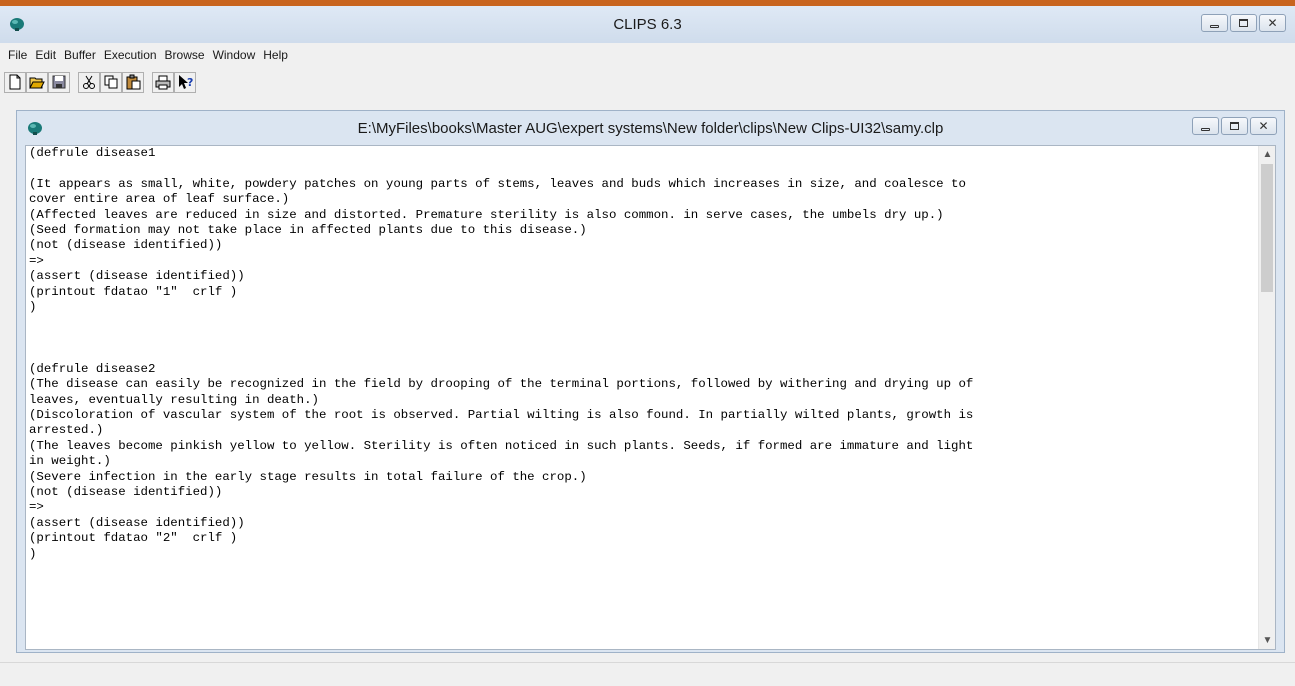 The height and width of the screenshot is (686, 1295). What do you see at coordinates (80, 52) in the screenshot?
I see `menu-buffer: Buffer` at bounding box center [80, 52].